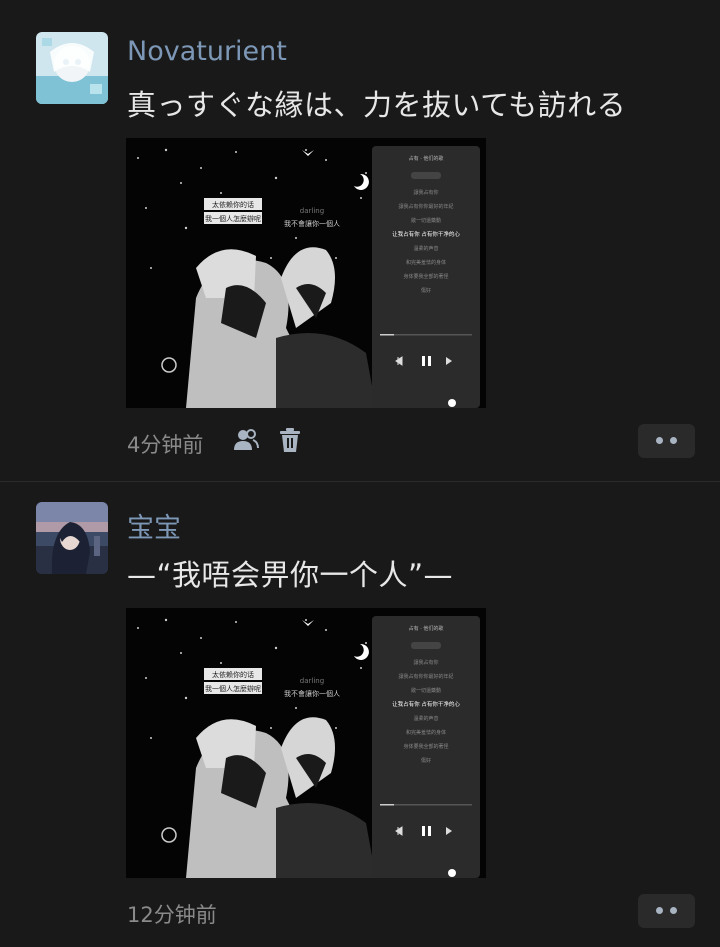  I want to click on post-time: 12分钟前, so click(172, 915).